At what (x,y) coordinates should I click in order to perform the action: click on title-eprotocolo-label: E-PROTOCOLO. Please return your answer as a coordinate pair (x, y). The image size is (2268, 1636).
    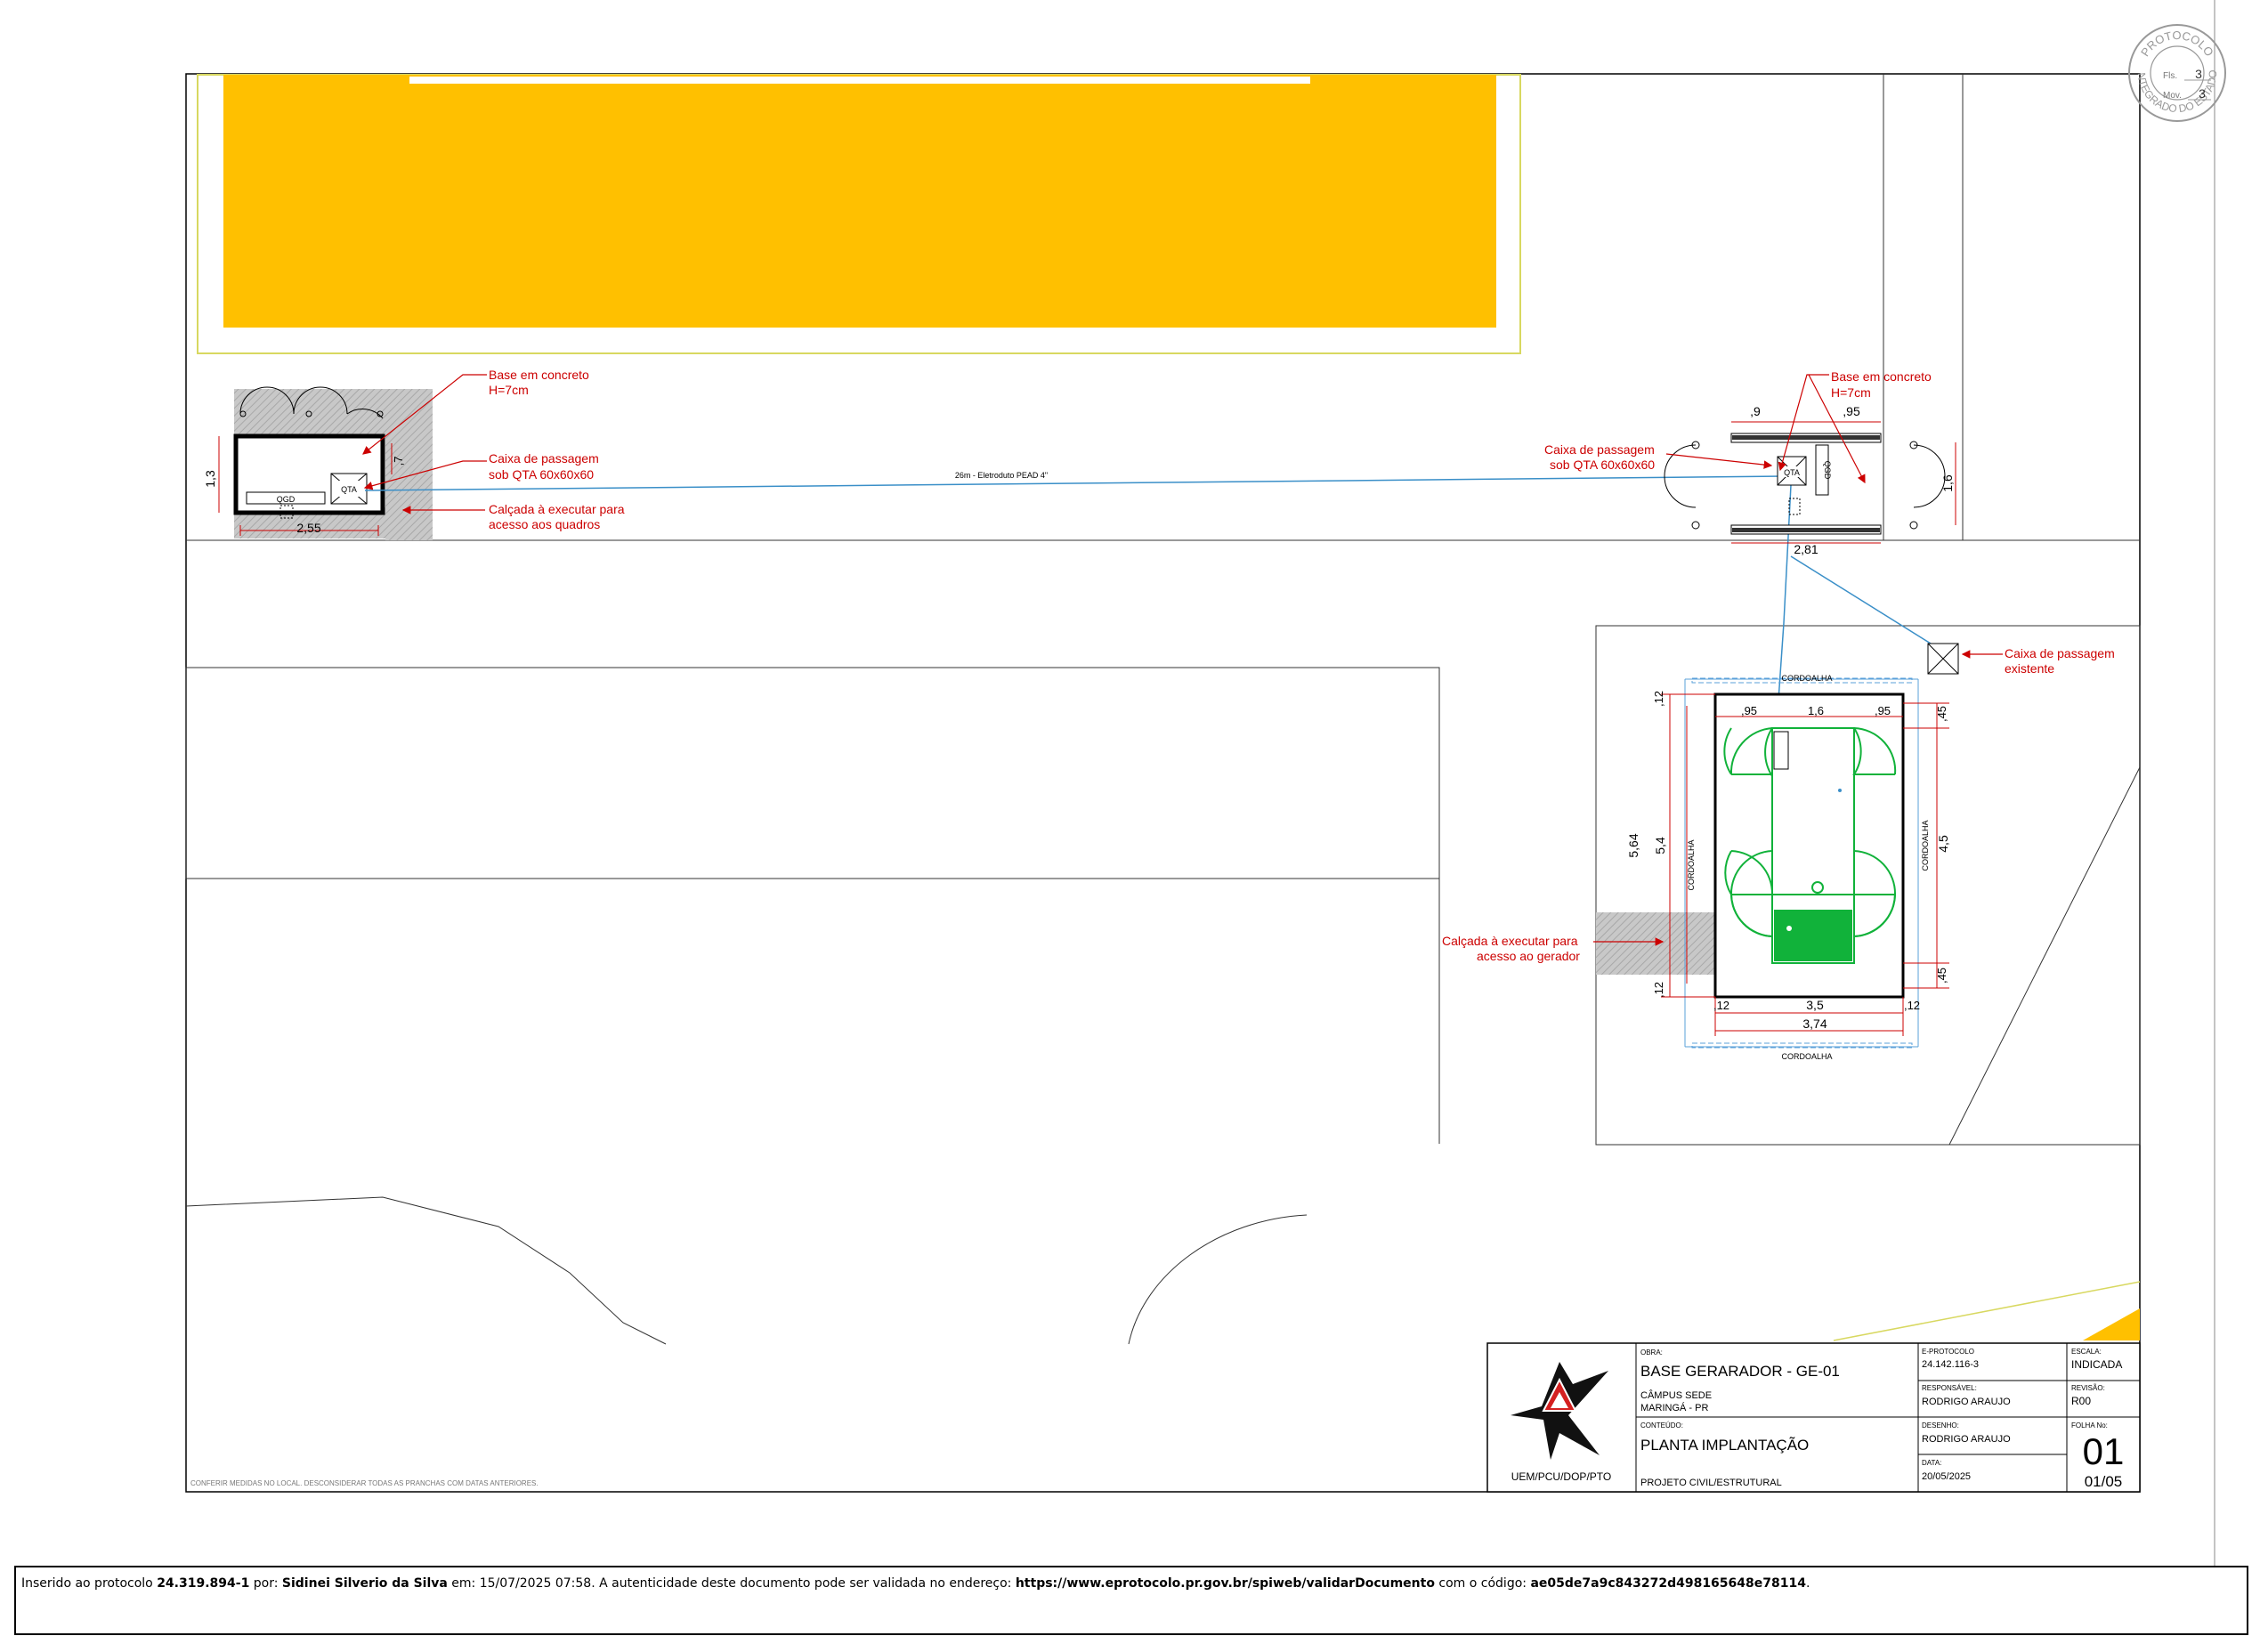
    Looking at the image, I should click on (1948, 1352).